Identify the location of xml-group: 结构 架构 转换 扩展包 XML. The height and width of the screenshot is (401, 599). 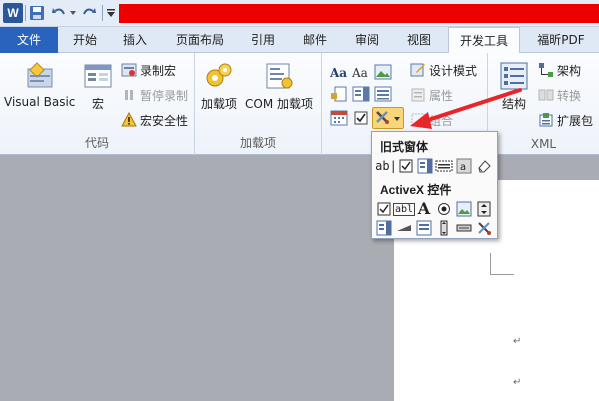
(543, 104).